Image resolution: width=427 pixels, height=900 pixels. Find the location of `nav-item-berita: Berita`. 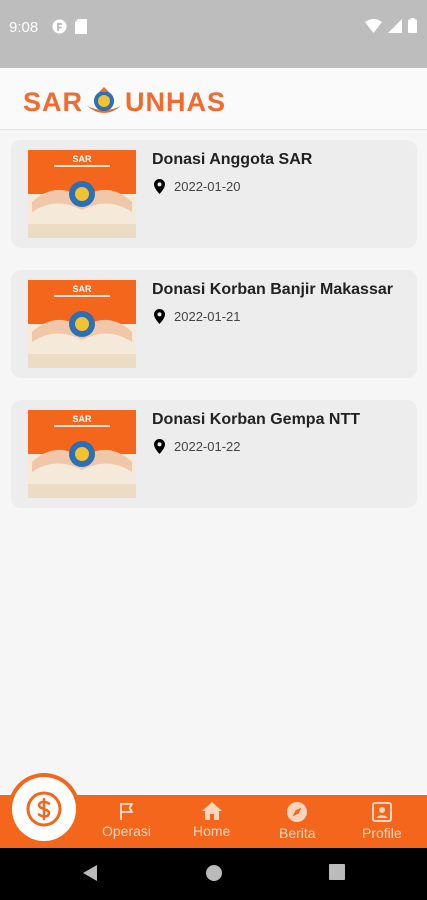

nav-item-berita: Berita is located at coordinates (297, 821).